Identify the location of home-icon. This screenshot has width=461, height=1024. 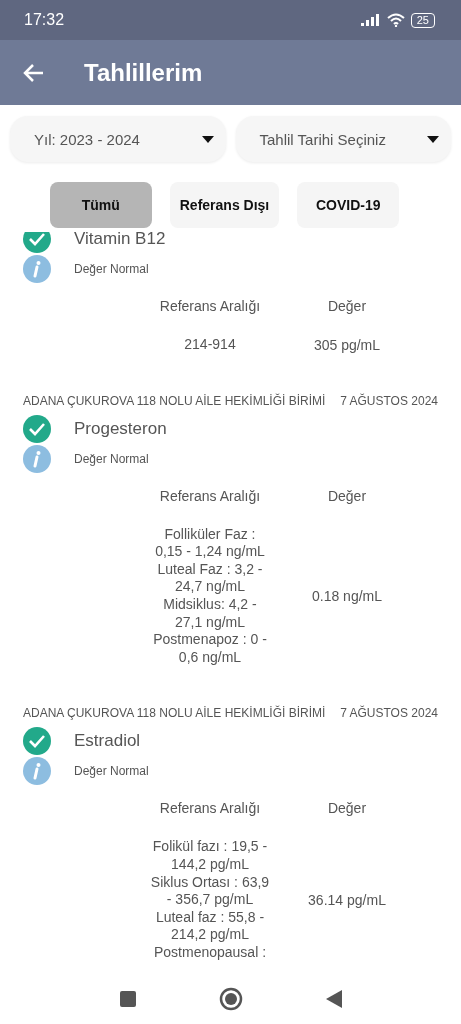
(230, 999).